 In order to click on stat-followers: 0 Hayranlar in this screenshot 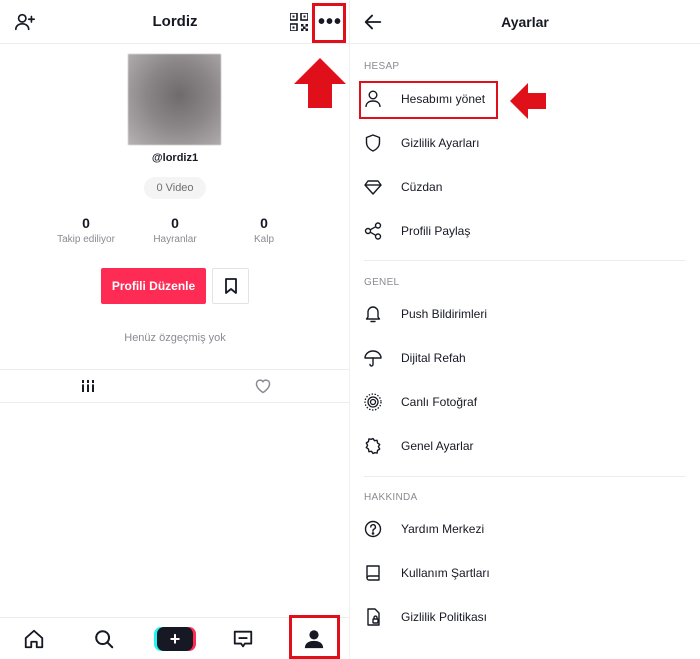, I will do `click(175, 230)`.